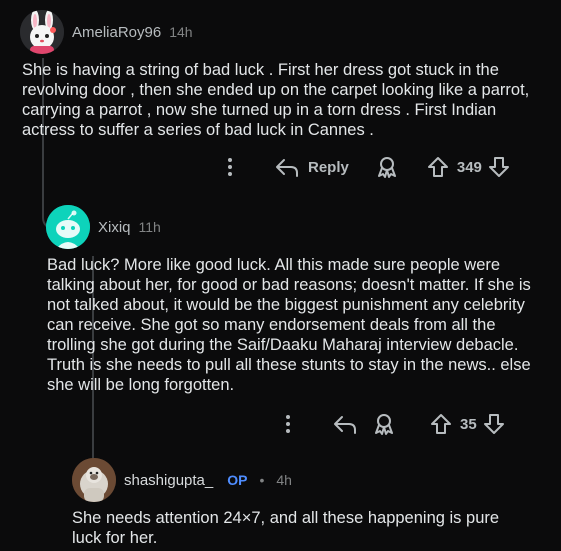 The height and width of the screenshot is (551, 561). I want to click on comment-header: Xixiq 11h, so click(103, 227).